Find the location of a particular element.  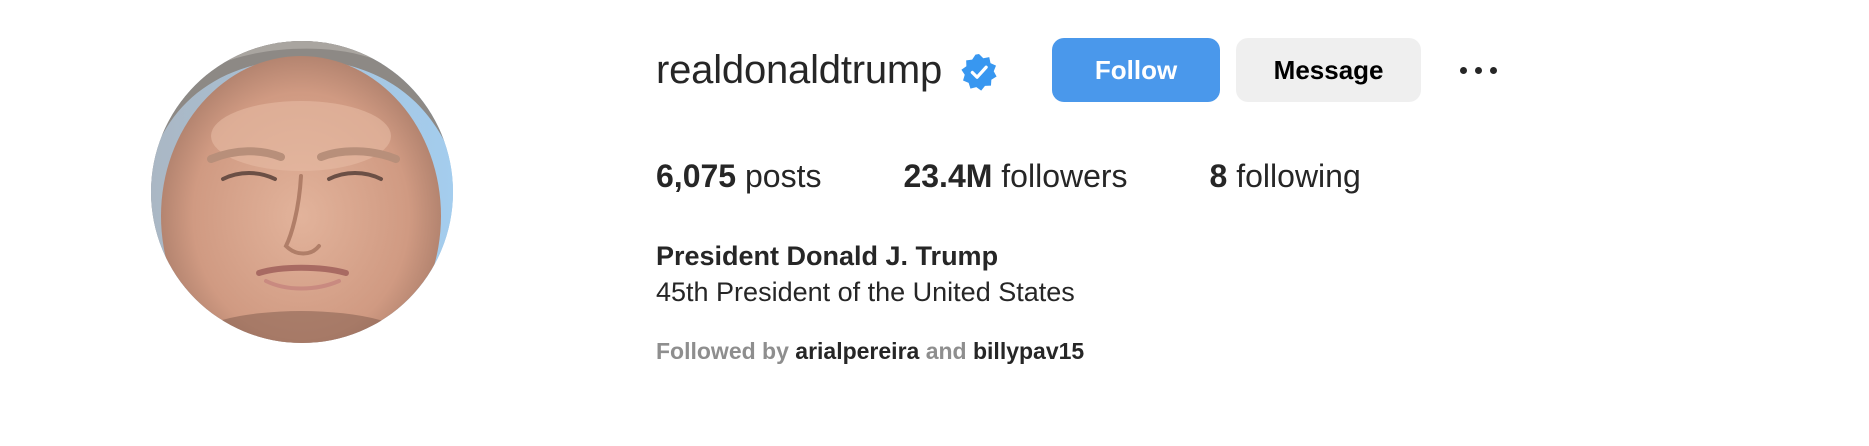

posts-label: posts is located at coordinates (783, 176).